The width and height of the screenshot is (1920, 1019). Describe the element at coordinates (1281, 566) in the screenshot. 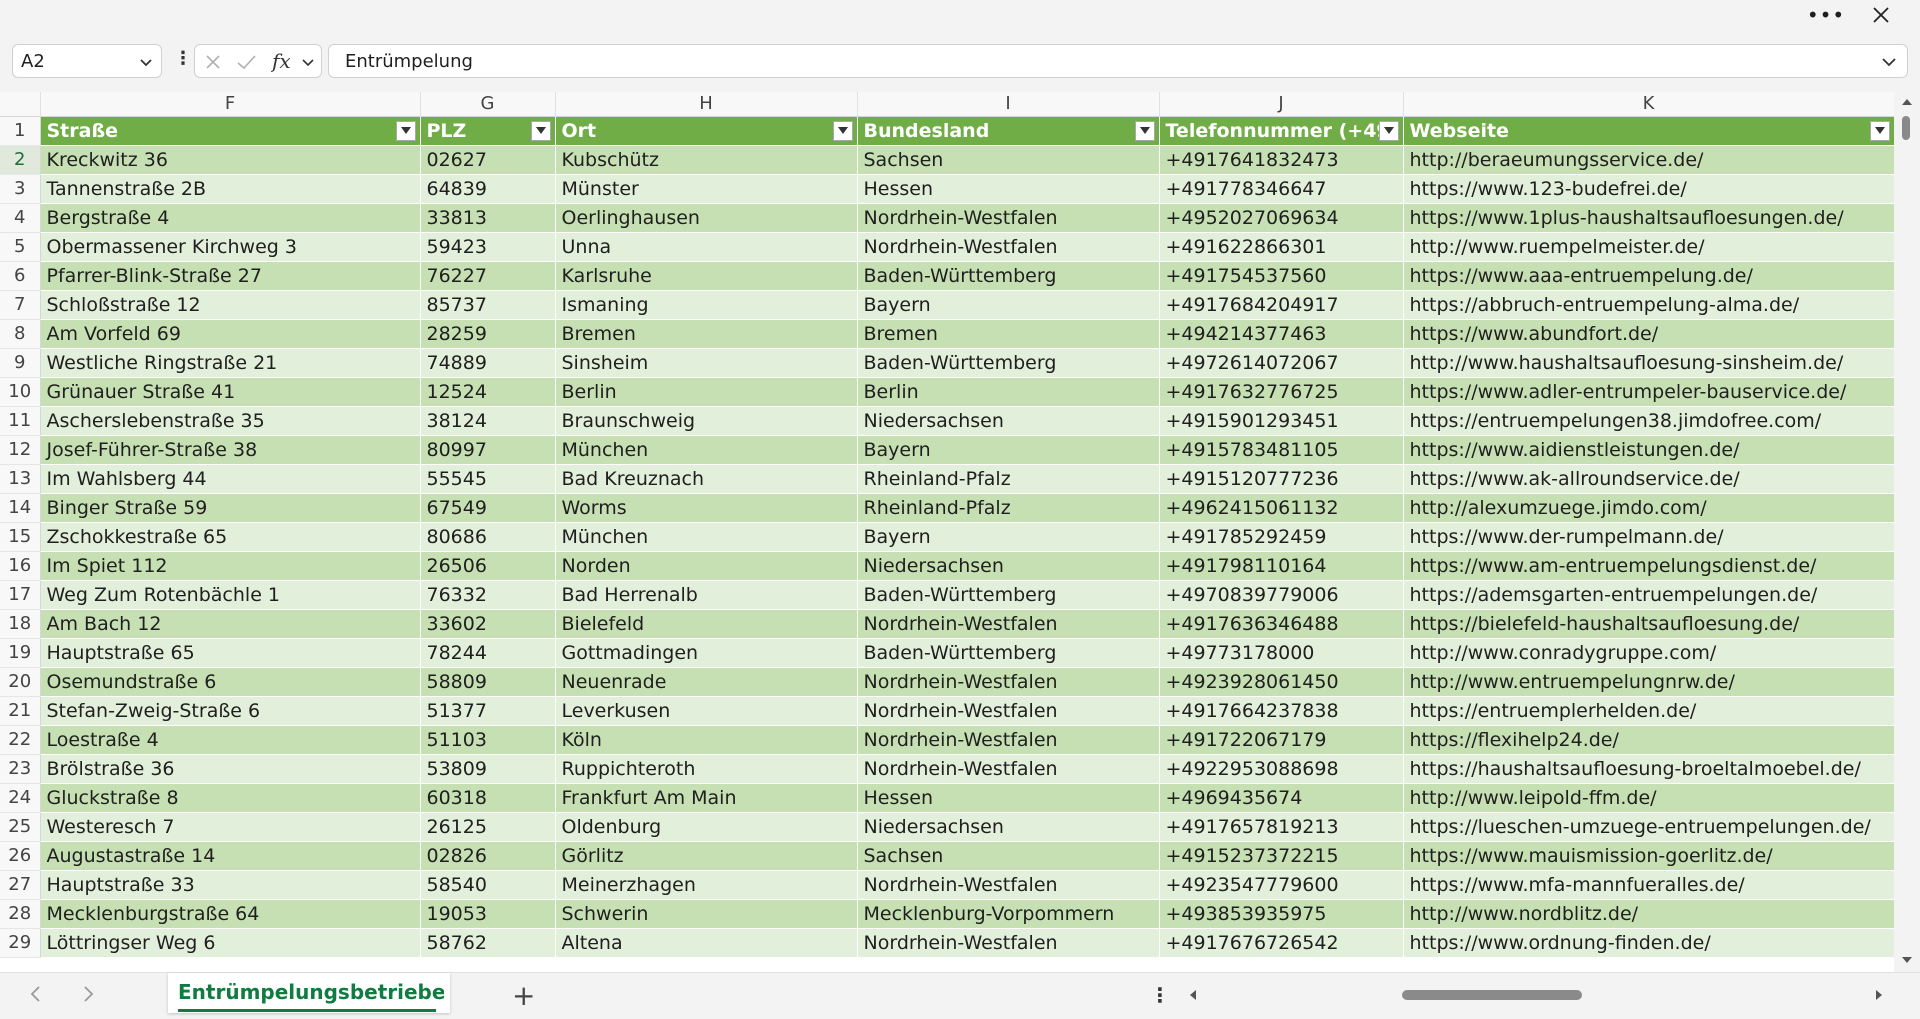

I see `table-cell: +491798110164` at that location.